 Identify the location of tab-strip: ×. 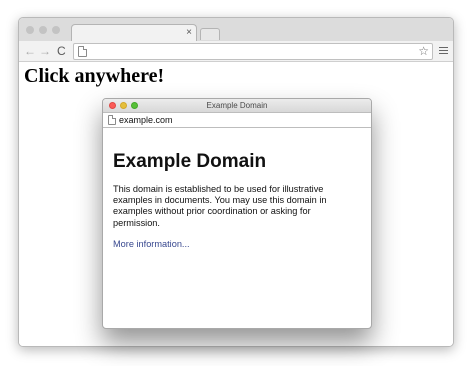
(236, 30).